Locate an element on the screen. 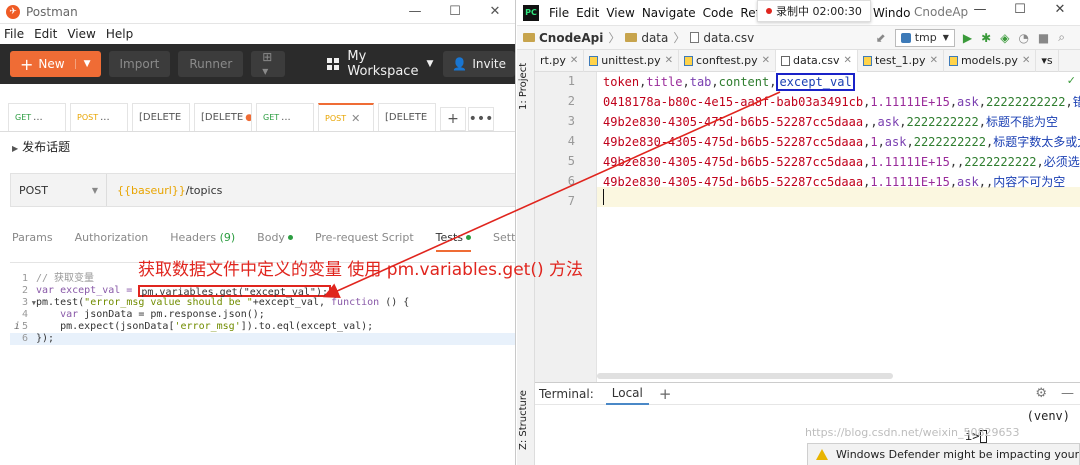  menu-code: Code is located at coordinates (718, 13).